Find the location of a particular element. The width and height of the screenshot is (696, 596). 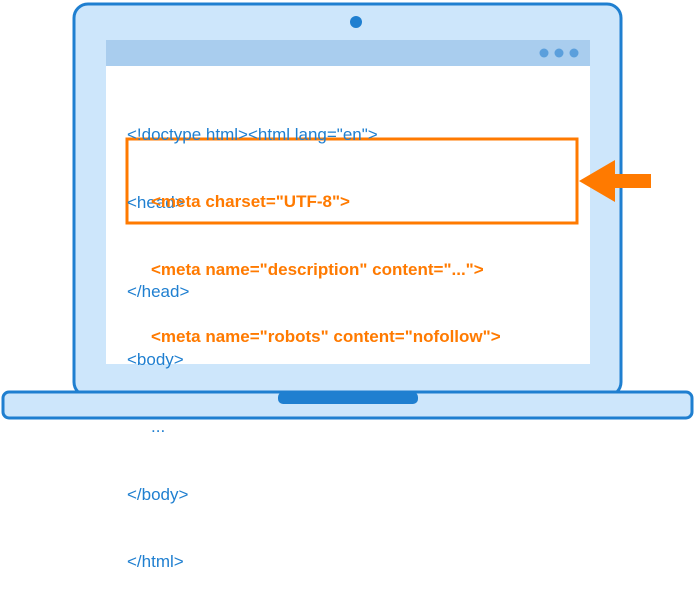

window-titlebar is located at coordinates (348, 53).